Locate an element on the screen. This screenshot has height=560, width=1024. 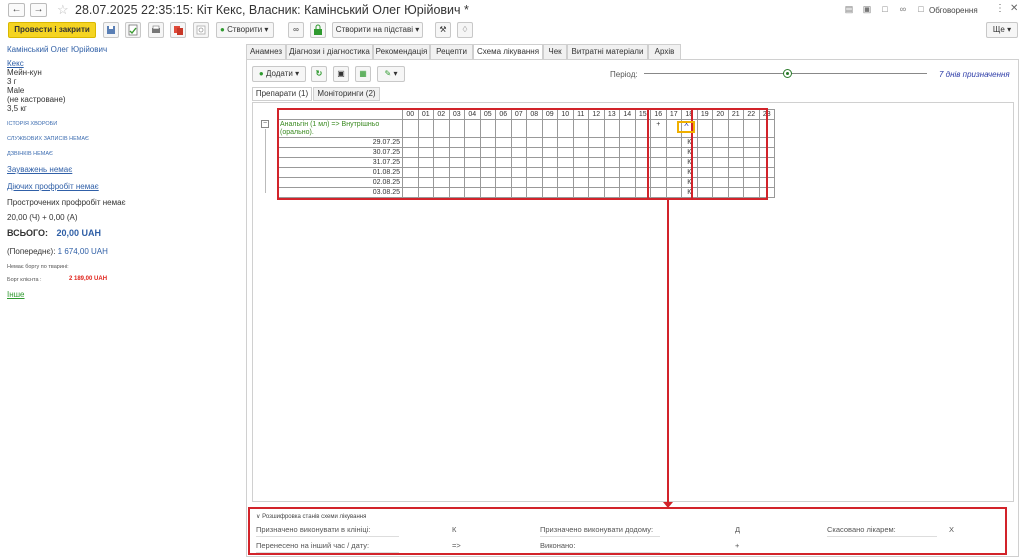
printer-icon is located at coordinates (156, 29).